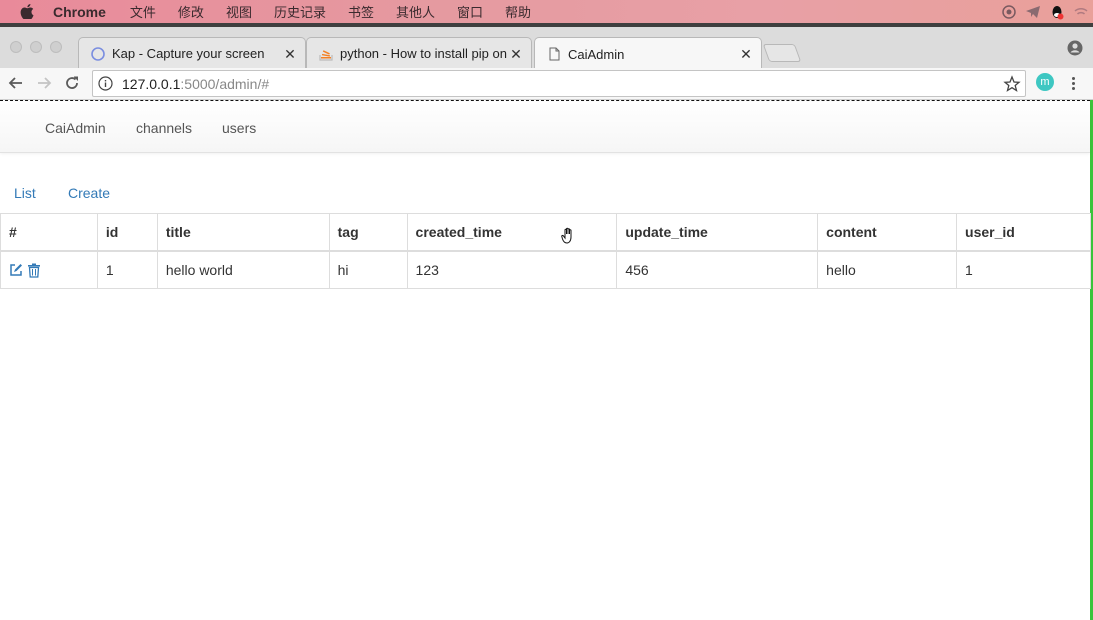 Image resolution: width=1093 pixels, height=620 pixels. Describe the element at coordinates (89, 193) in the screenshot. I see `tab-create: Create` at that location.